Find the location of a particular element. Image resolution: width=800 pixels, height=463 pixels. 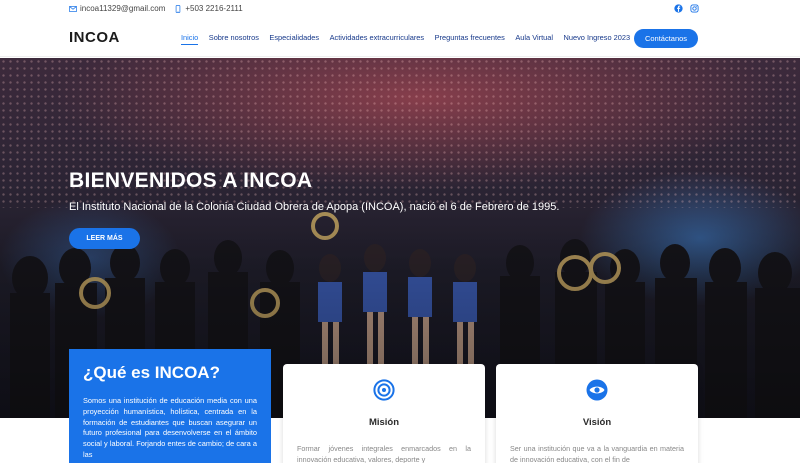

contact-info: incoa11329@gmail.com +503 2216-2111 is located at coordinates (160, 8).